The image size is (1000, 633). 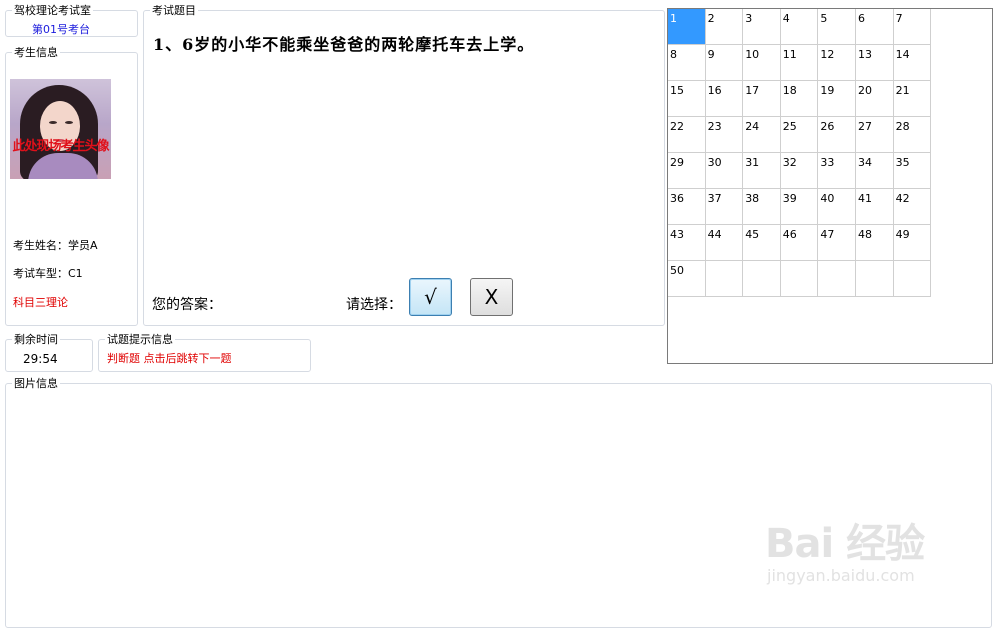 What do you see at coordinates (724, 63) in the screenshot?
I see `question-number-cell: 9` at bounding box center [724, 63].